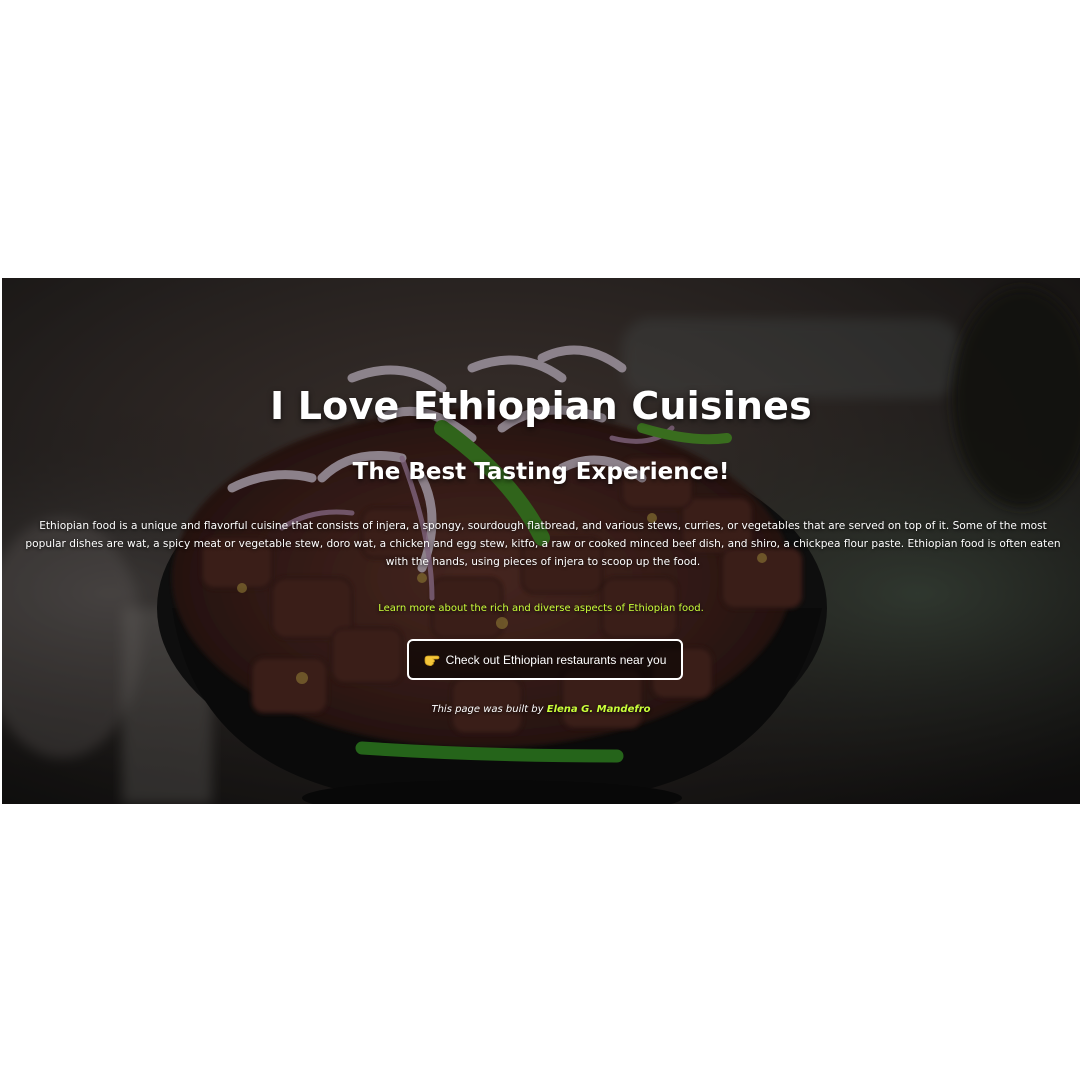 This screenshot has height=1080, width=1080. I want to click on page-subtitle: The Best Tasting Experience!, so click(541, 472).